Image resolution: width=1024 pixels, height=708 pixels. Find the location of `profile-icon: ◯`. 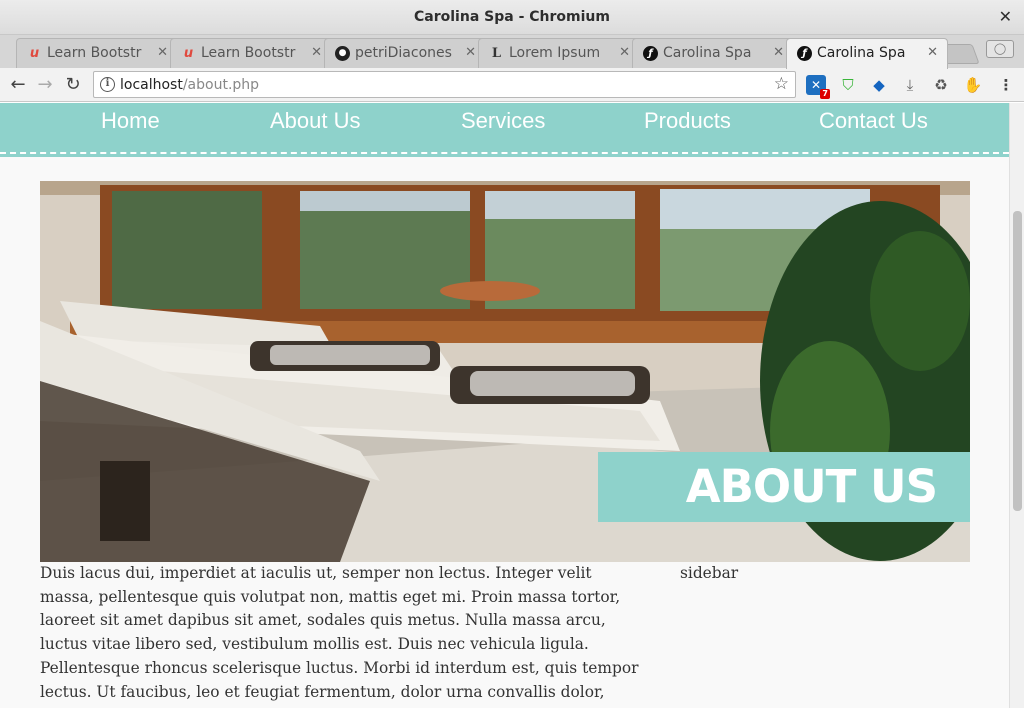

profile-icon: ◯ is located at coordinates (1000, 49).